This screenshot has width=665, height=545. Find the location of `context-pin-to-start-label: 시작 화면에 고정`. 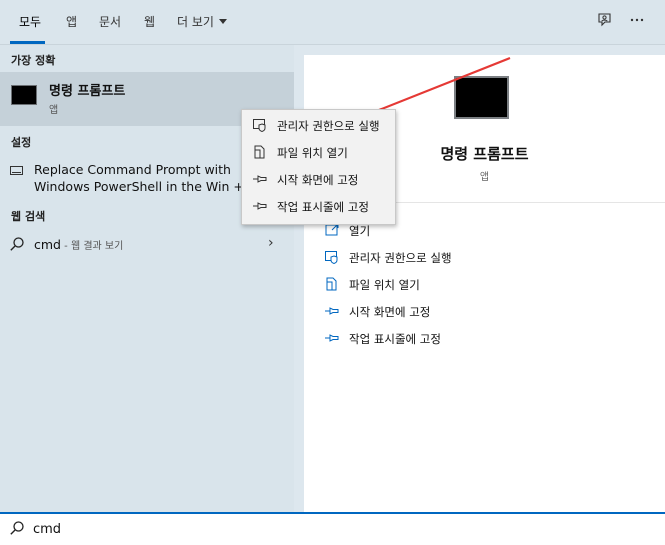

context-pin-to-start-label: 시작 화면에 고정 is located at coordinates (318, 180).